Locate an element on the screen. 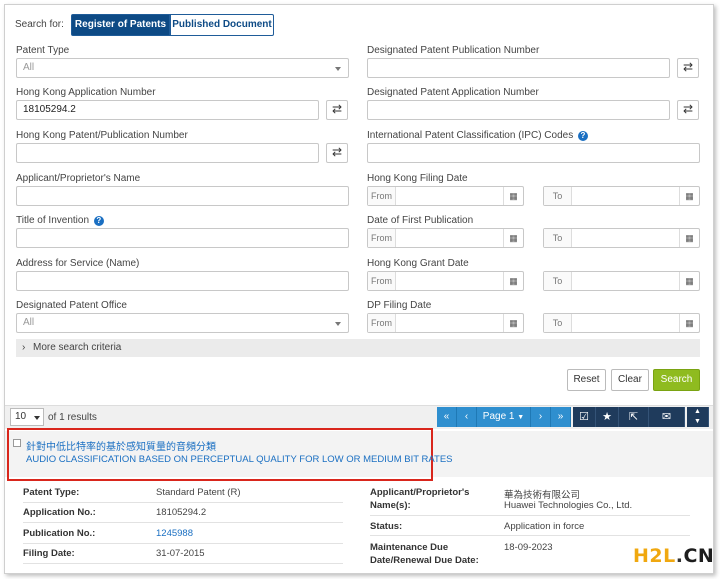  address-input is located at coordinates (182, 281).